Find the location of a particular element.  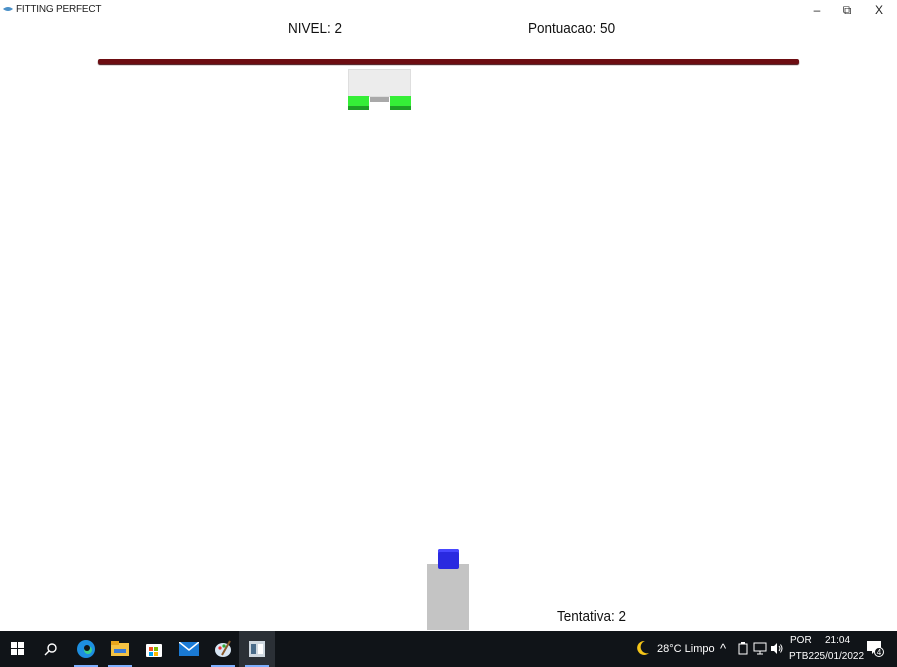

network-icon is located at coordinates (760, 648).